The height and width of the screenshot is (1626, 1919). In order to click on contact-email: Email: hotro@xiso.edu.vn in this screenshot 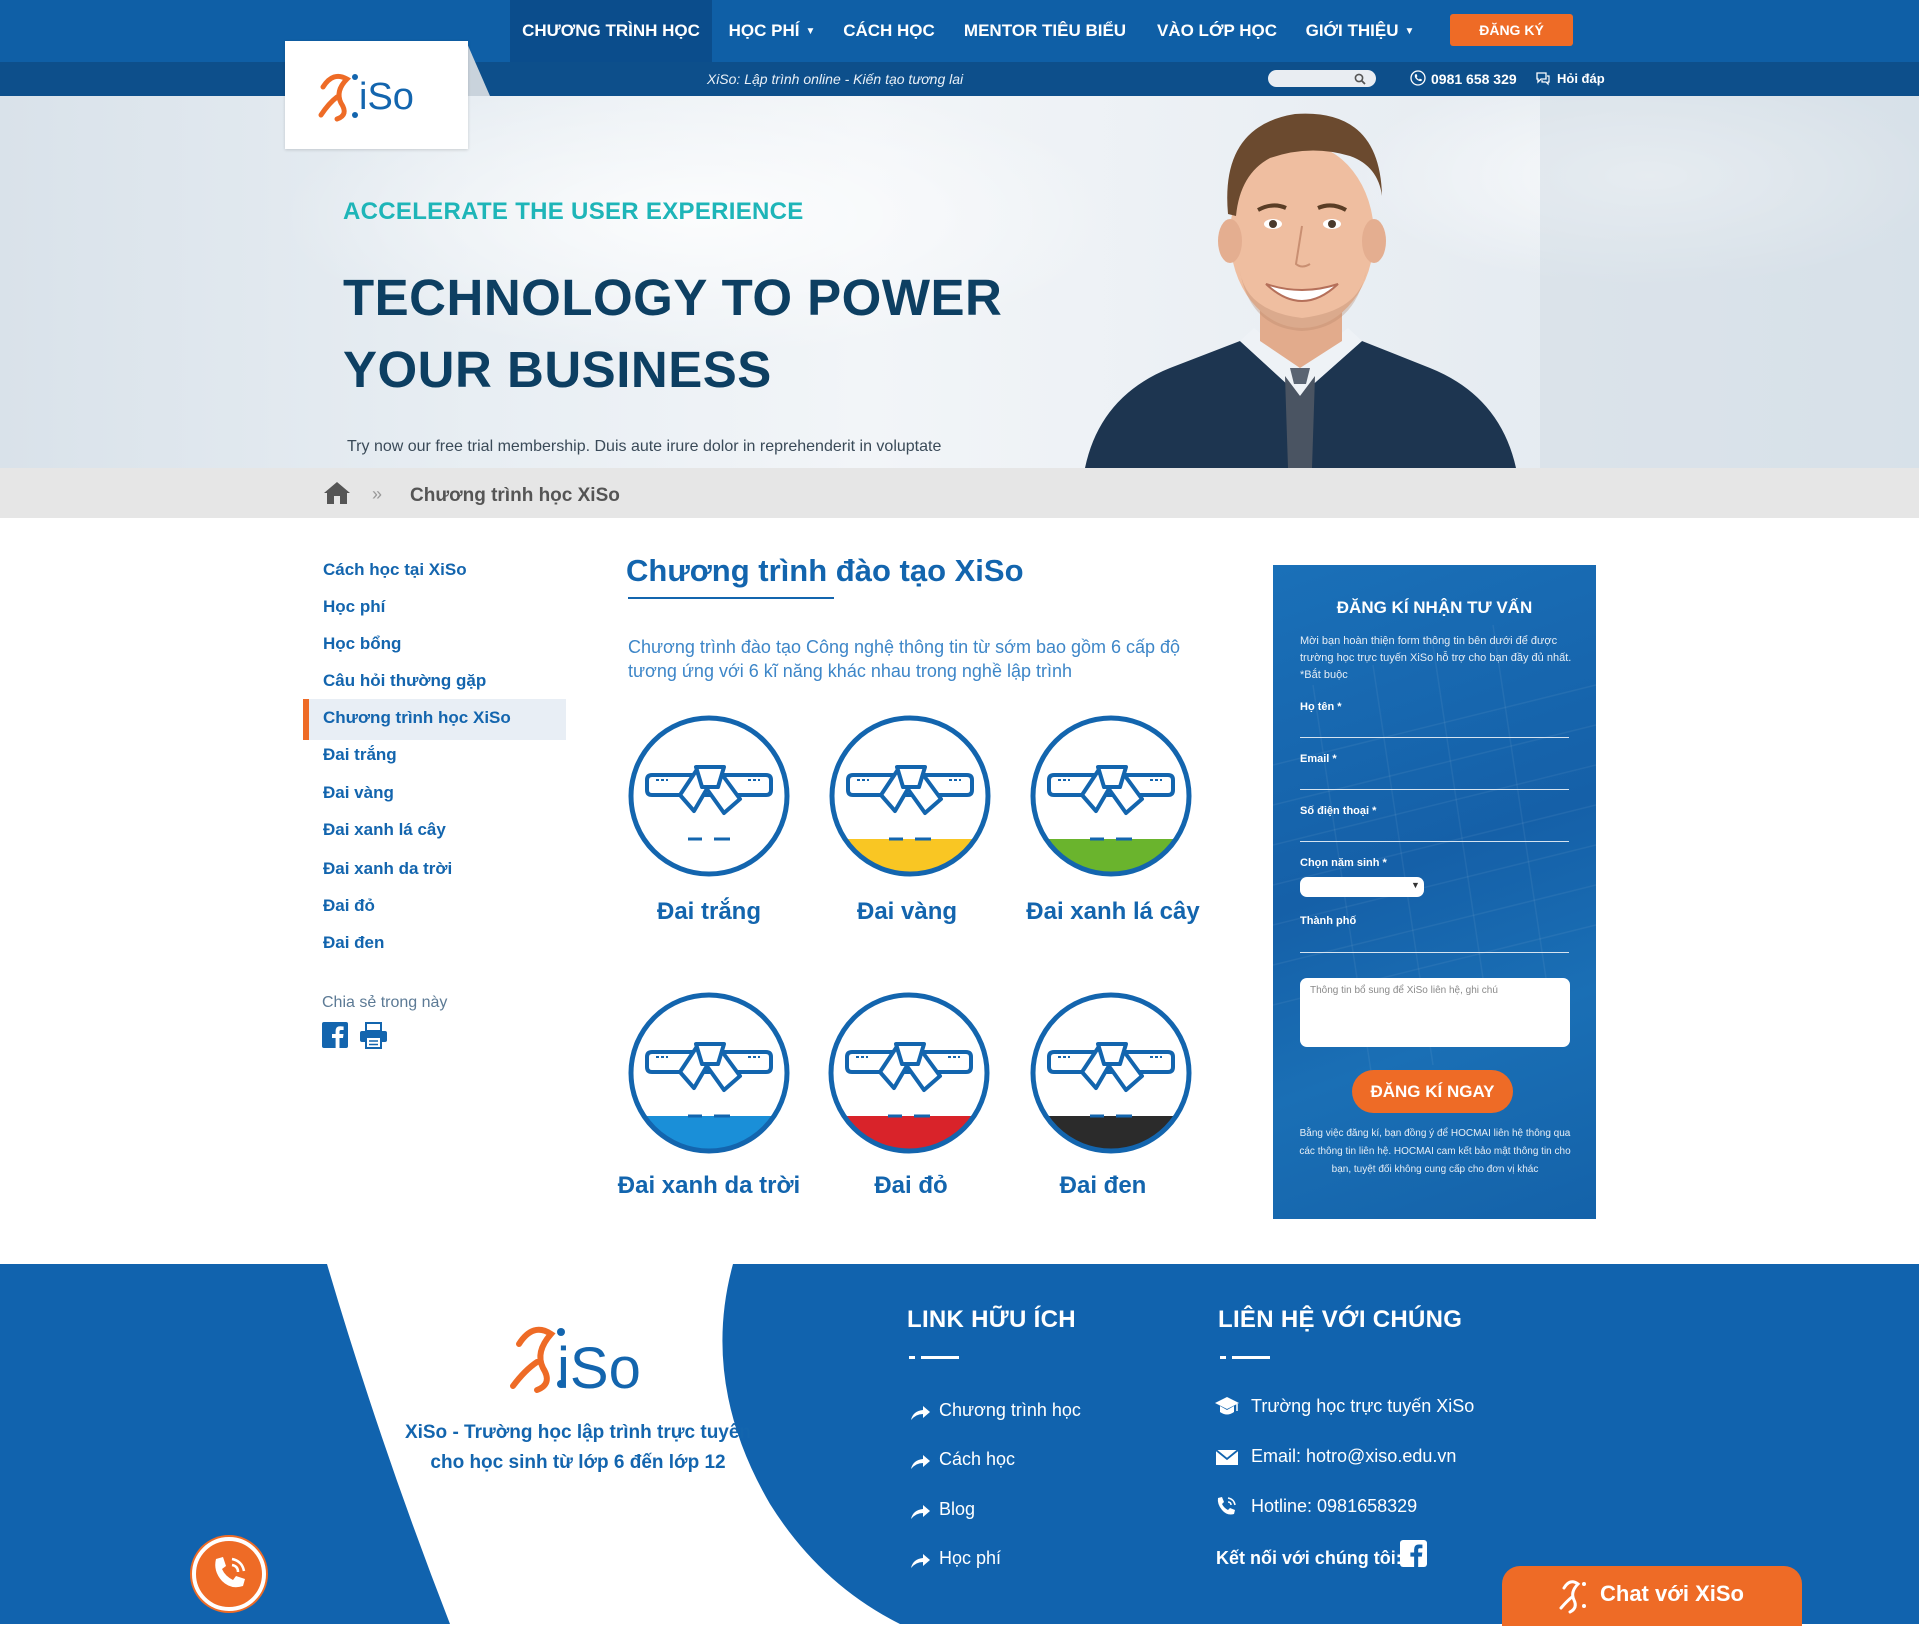, I will do `click(1353, 1456)`.